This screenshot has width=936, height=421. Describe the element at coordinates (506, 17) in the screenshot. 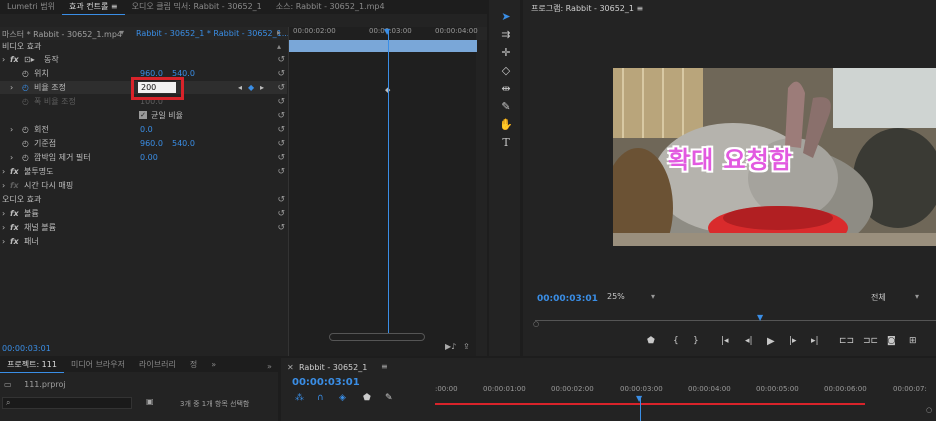

I see `selection-tool-icon: ➤` at that location.